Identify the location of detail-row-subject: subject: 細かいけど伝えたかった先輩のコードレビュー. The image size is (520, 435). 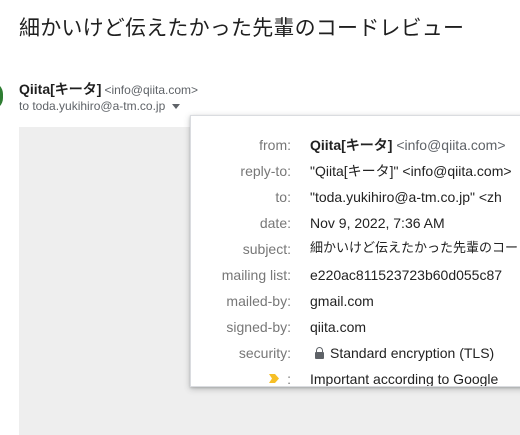
(355, 249).